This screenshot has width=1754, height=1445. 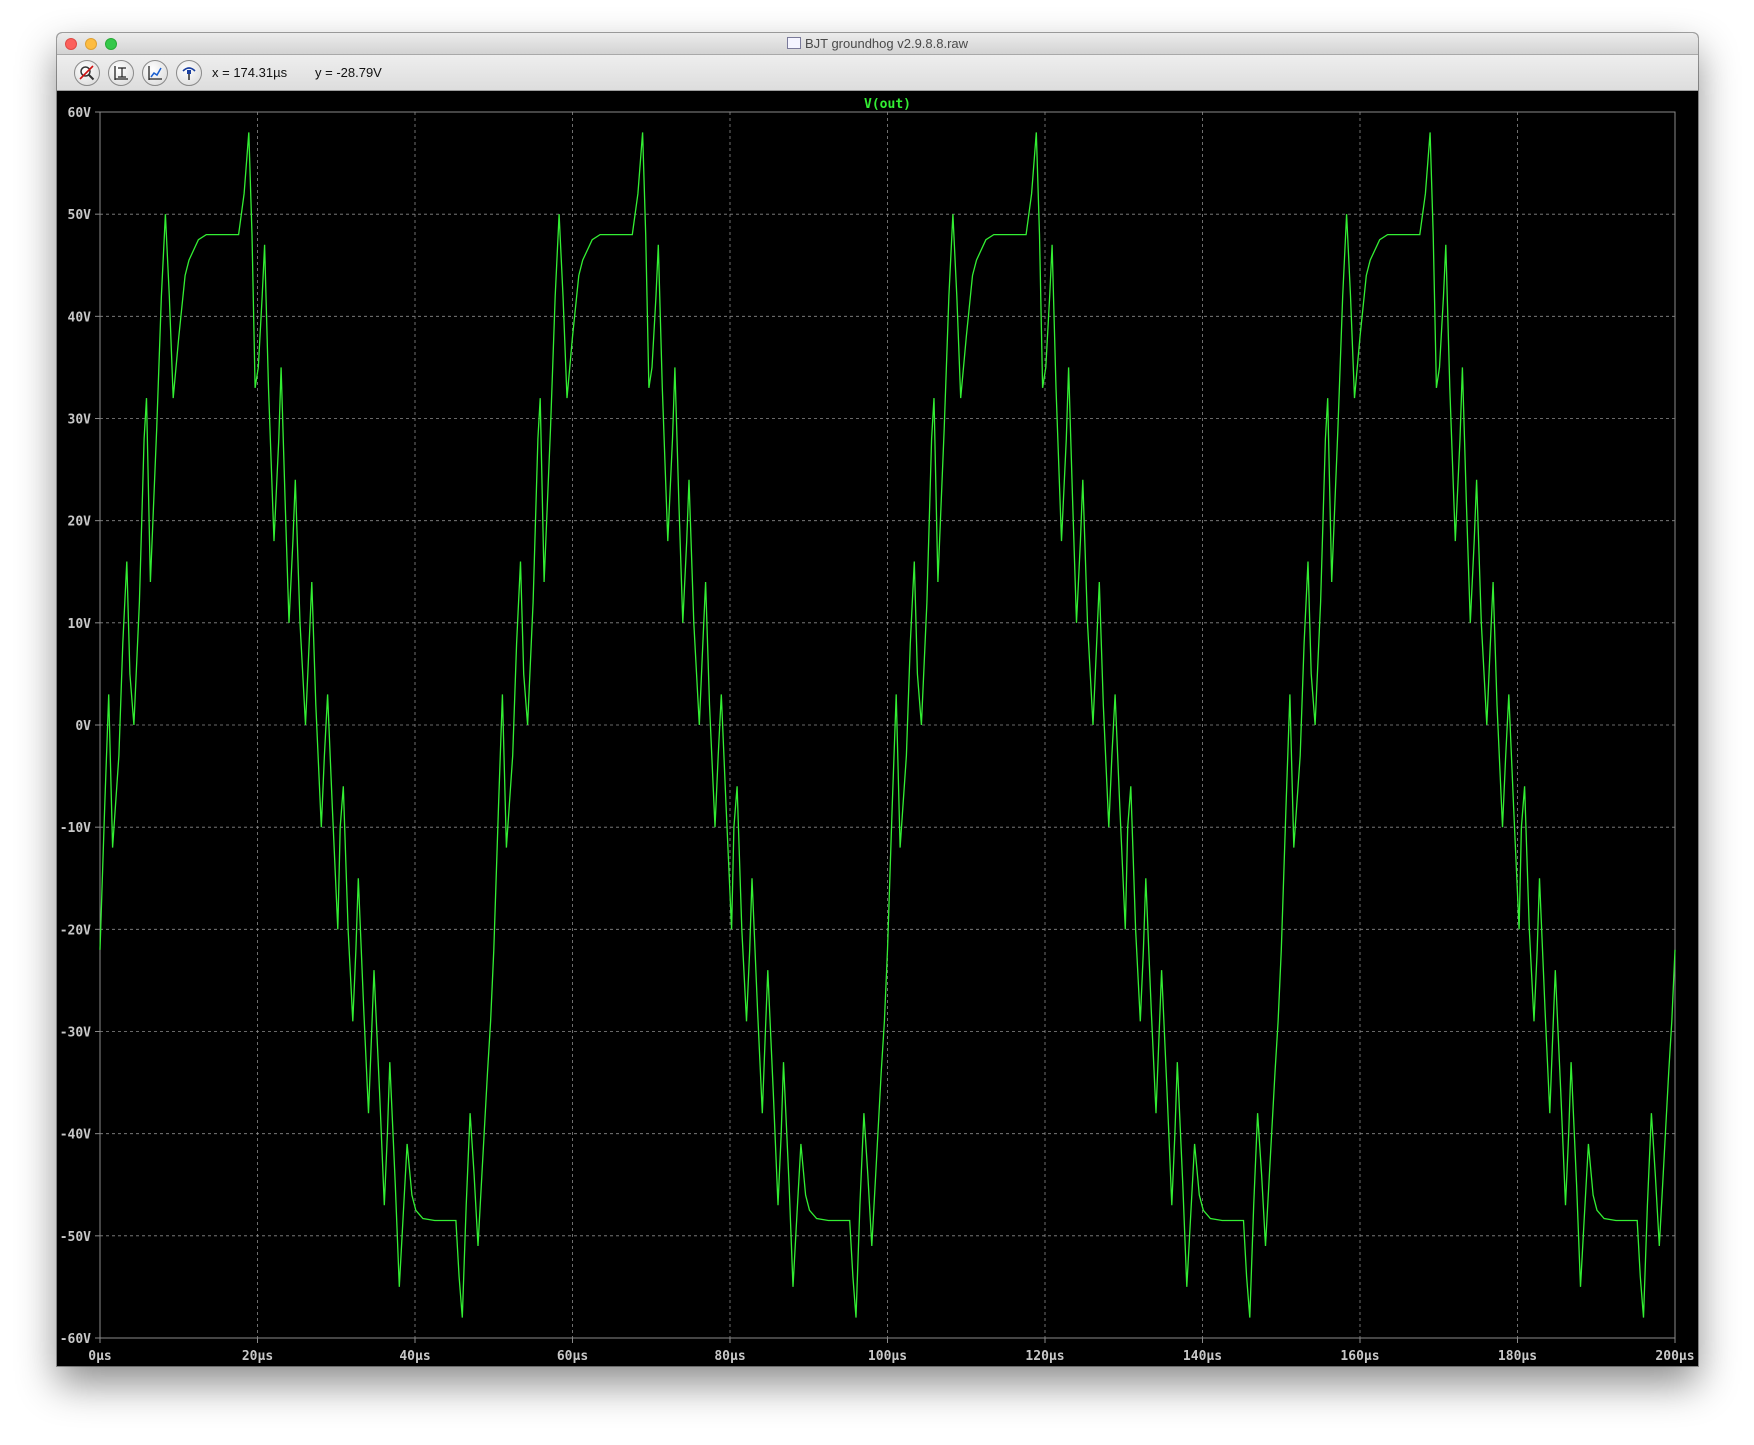 I want to click on x-tick-label: 160µs, so click(x=1359, y=1356).